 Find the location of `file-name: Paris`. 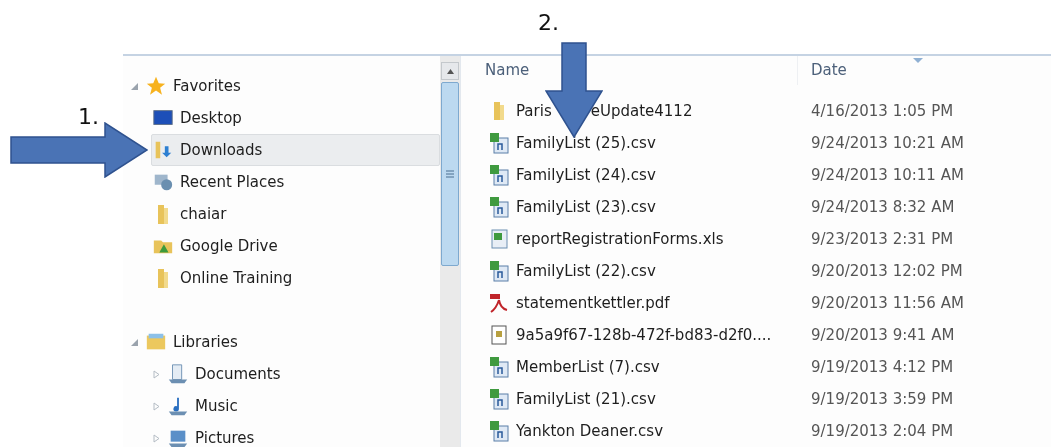

file-name: Paris is located at coordinates (534, 111).